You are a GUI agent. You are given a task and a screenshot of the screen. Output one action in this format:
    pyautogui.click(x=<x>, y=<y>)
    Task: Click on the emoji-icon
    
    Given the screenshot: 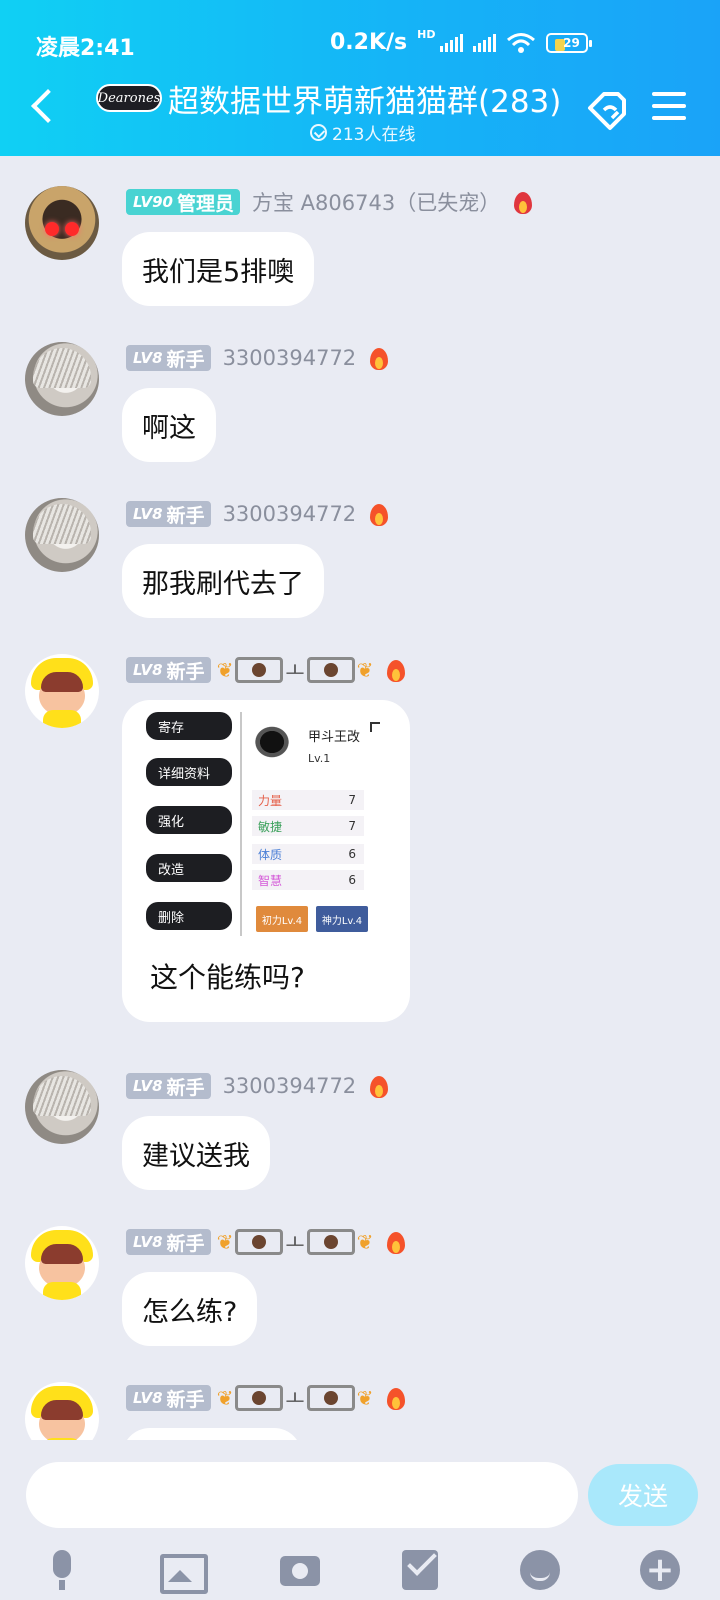 What is the action you would take?
    pyautogui.click(x=540, y=1570)
    